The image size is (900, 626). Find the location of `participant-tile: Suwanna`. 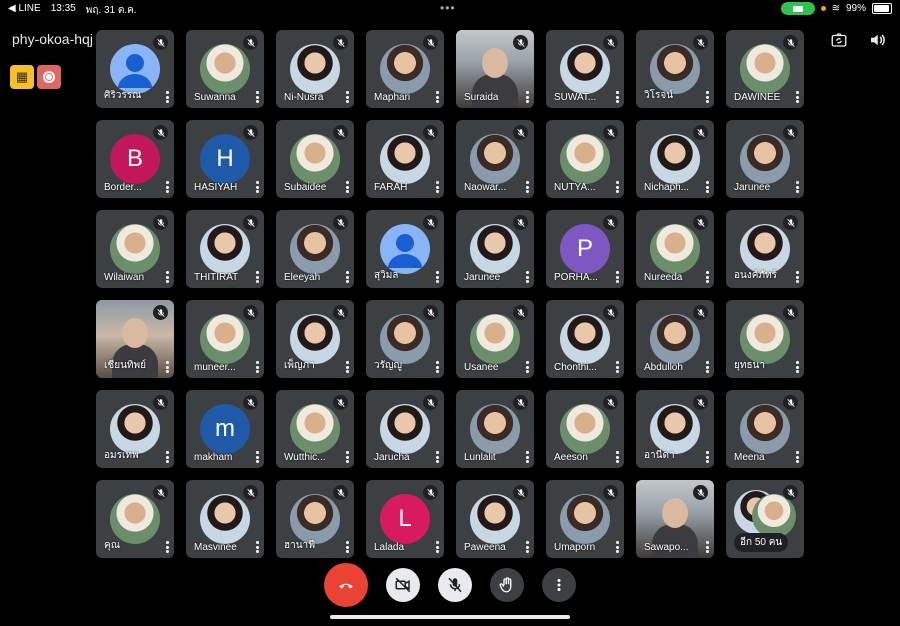

participant-tile: Suwanna is located at coordinates (225, 69).